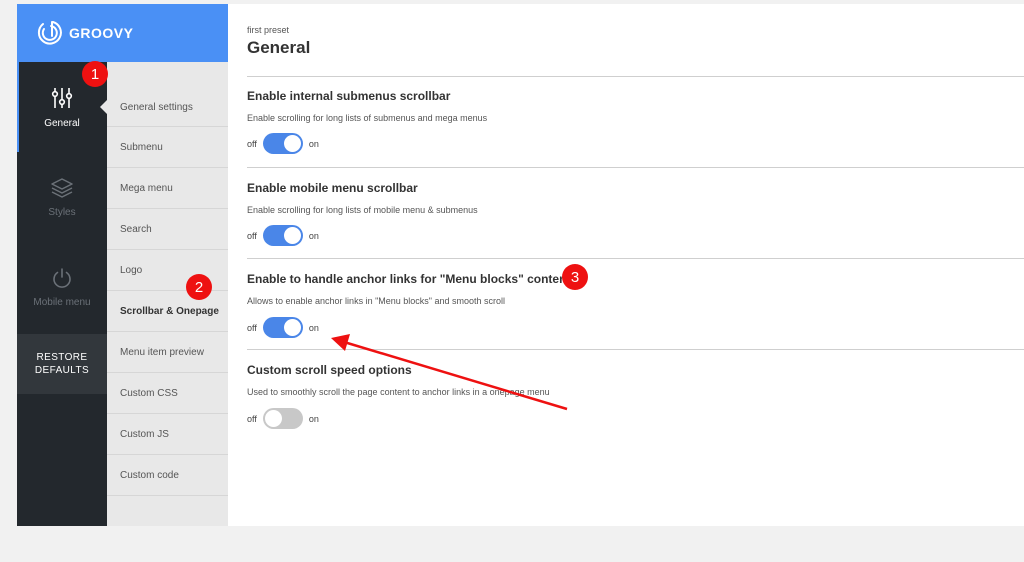  I want to click on setting-title: Enable mobile menu scrollbar, so click(332, 188).